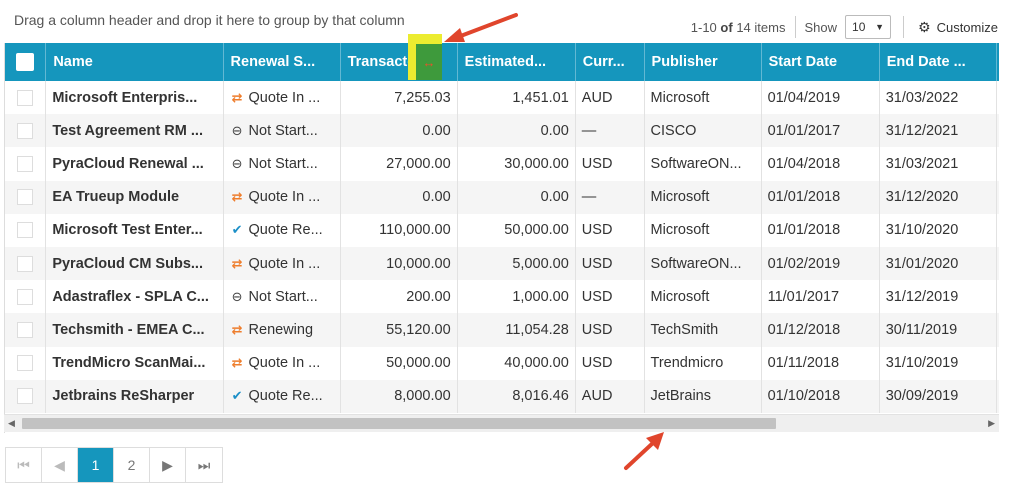 The width and height of the screenshot is (1024, 490). What do you see at coordinates (168, 465) in the screenshot?
I see `next-page-icon: ▶` at bounding box center [168, 465].